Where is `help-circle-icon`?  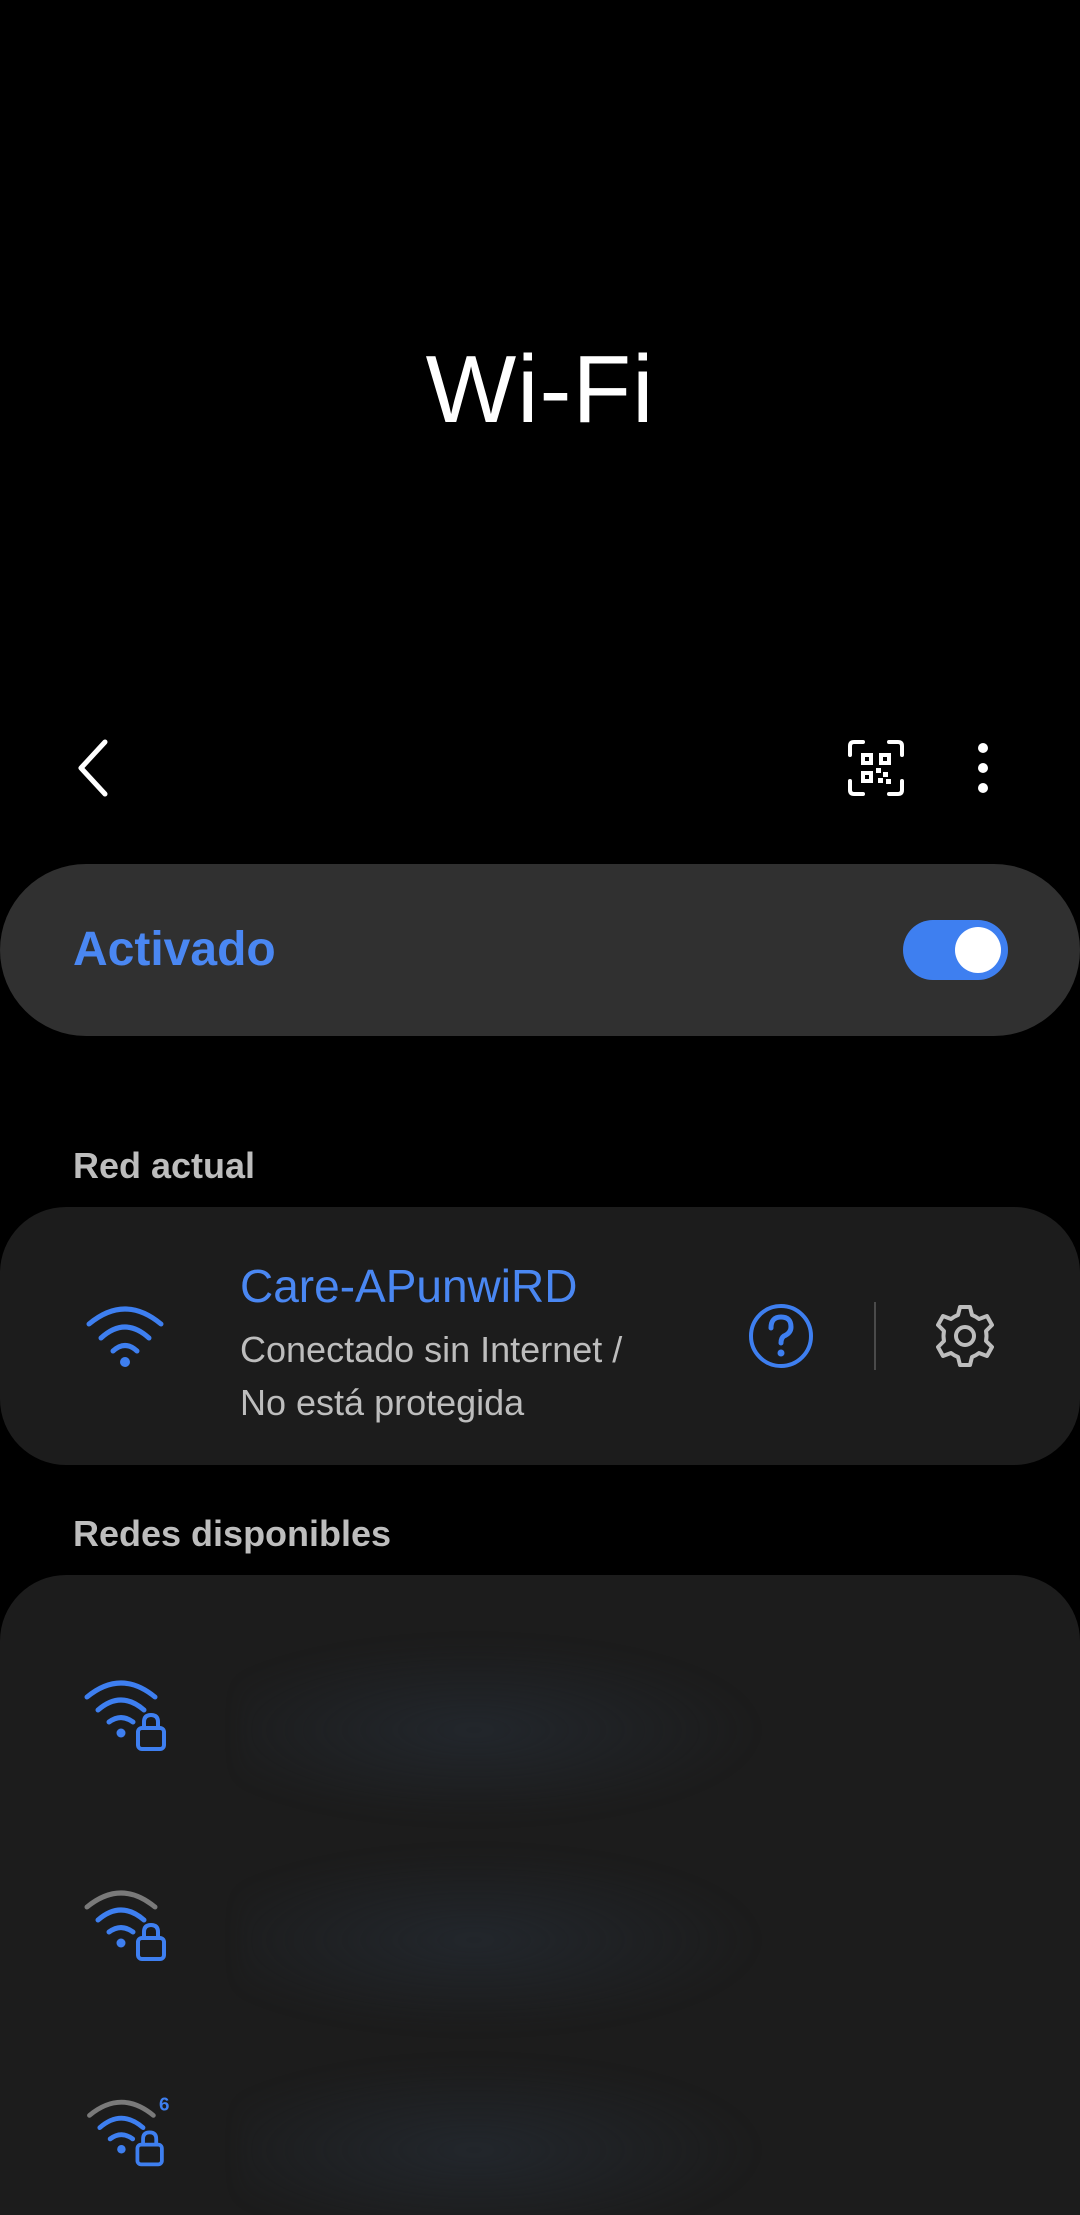
help-circle-icon is located at coordinates (781, 1336).